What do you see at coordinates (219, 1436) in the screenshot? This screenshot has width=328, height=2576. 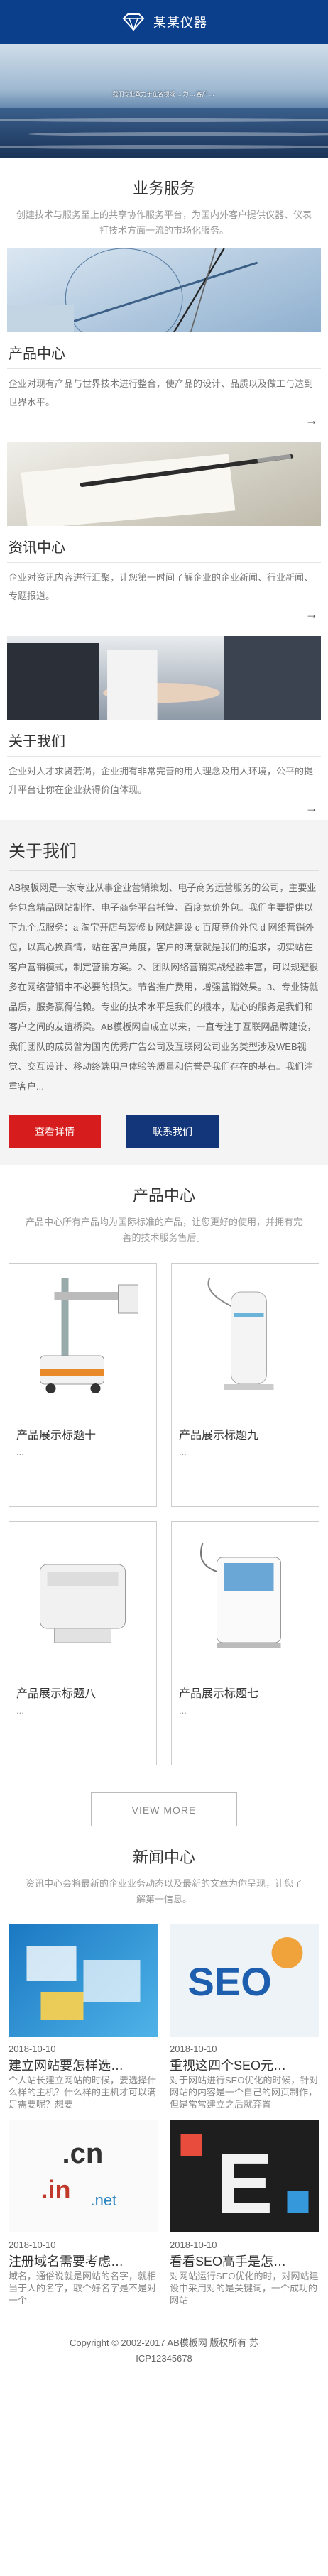 I see `product-name: 产品展示标题九` at bounding box center [219, 1436].